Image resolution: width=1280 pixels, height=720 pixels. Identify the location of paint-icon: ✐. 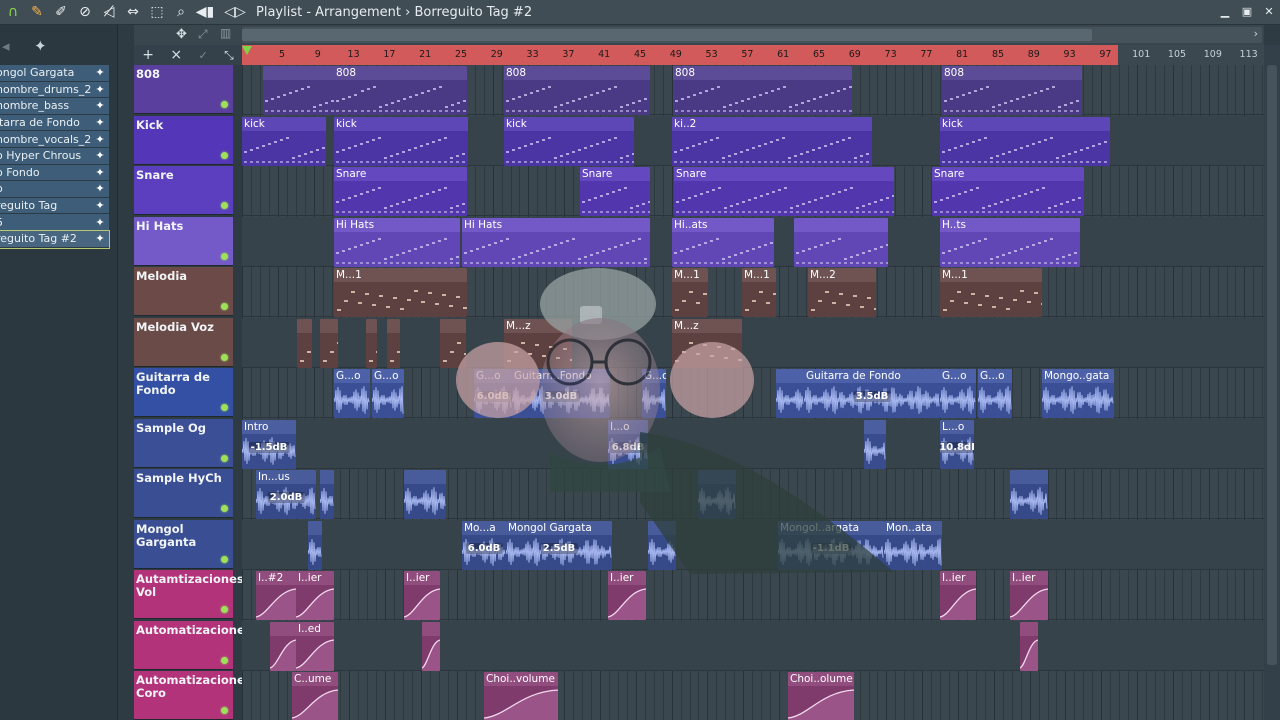
(61, 12).